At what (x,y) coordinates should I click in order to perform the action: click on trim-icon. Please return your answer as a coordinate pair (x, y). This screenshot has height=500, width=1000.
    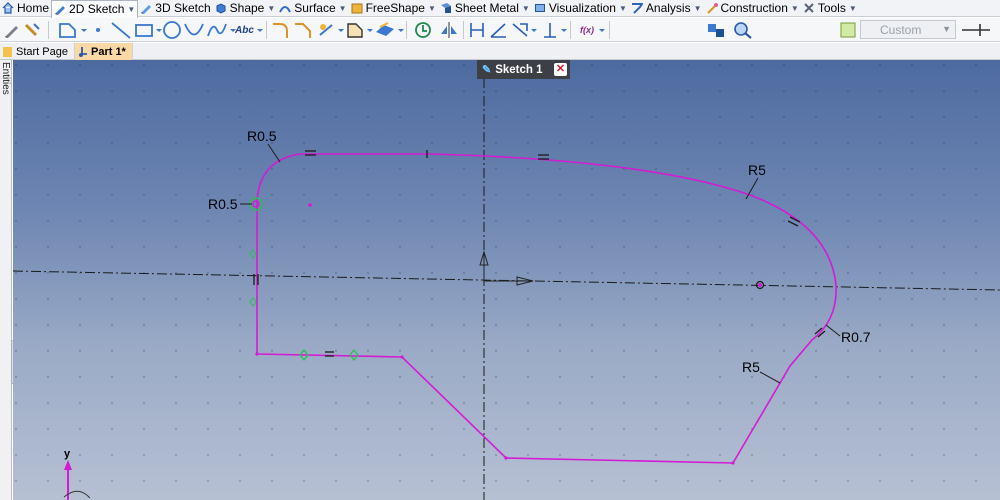
    Looking at the image, I should click on (327, 30).